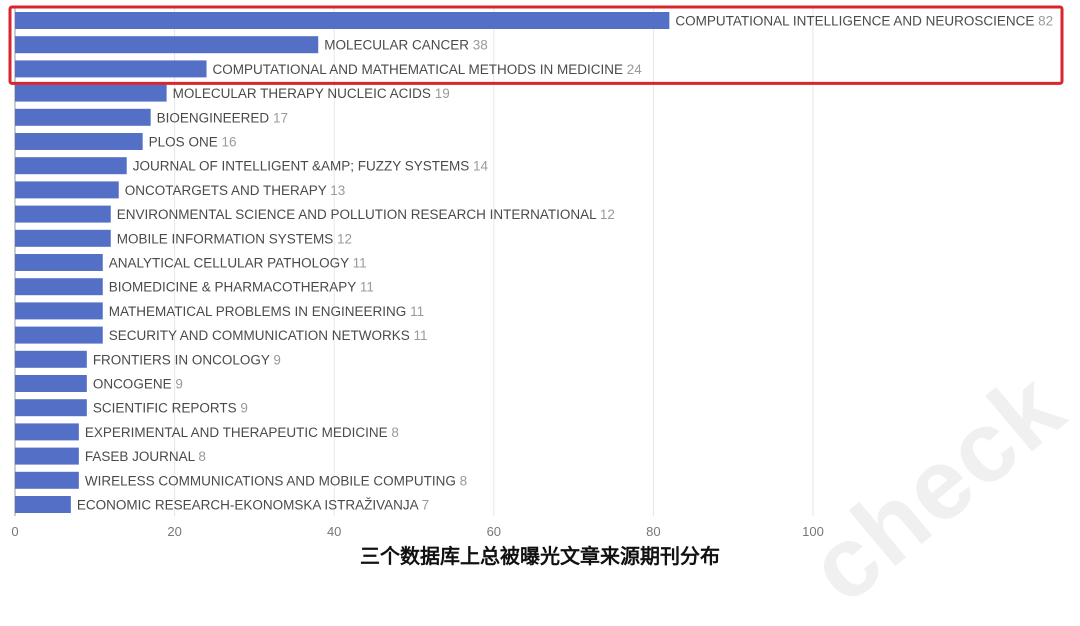  I want to click on bar-category: EXPERIMENTAL AND THERAPEUTIC MEDICINE, so click(238, 432).